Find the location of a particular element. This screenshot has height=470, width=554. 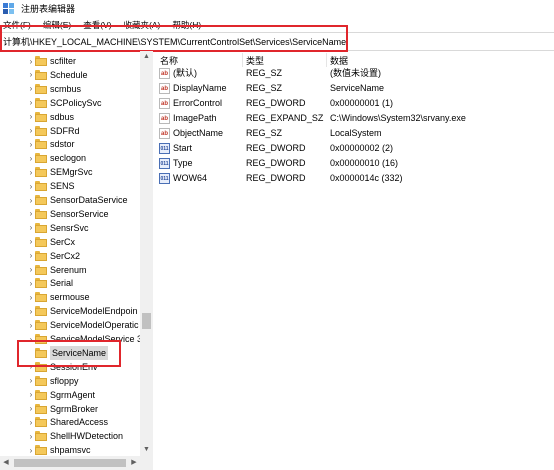

scroll-up-icon: ▲ is located at coordinates (146, 57).